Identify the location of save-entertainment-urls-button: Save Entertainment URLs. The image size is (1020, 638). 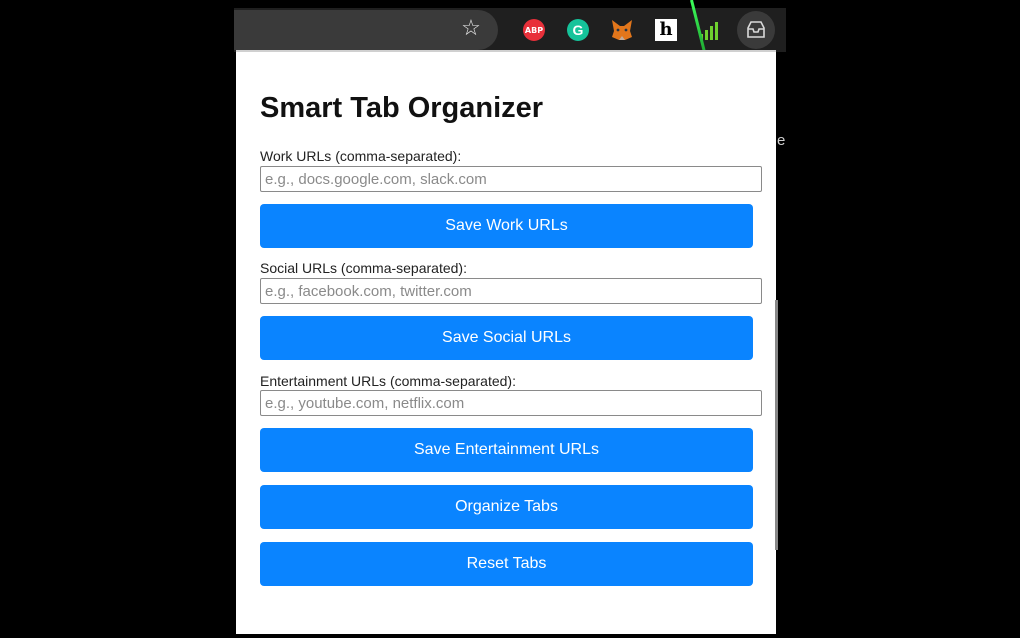
(506, 450).